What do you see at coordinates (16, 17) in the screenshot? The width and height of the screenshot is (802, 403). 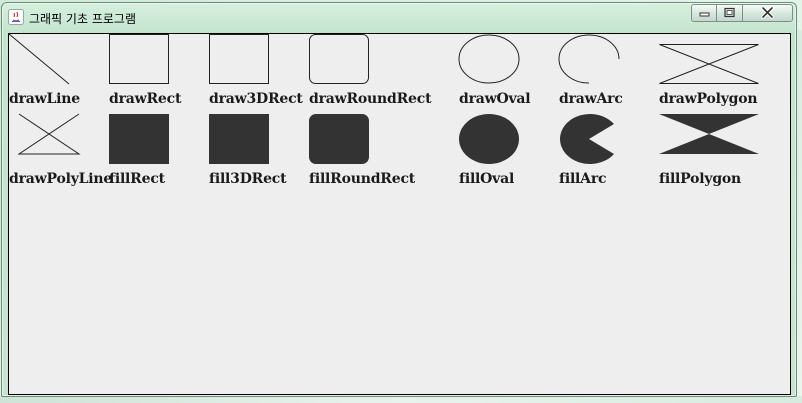 I see `java-icon` at bounding box center [16, 17].